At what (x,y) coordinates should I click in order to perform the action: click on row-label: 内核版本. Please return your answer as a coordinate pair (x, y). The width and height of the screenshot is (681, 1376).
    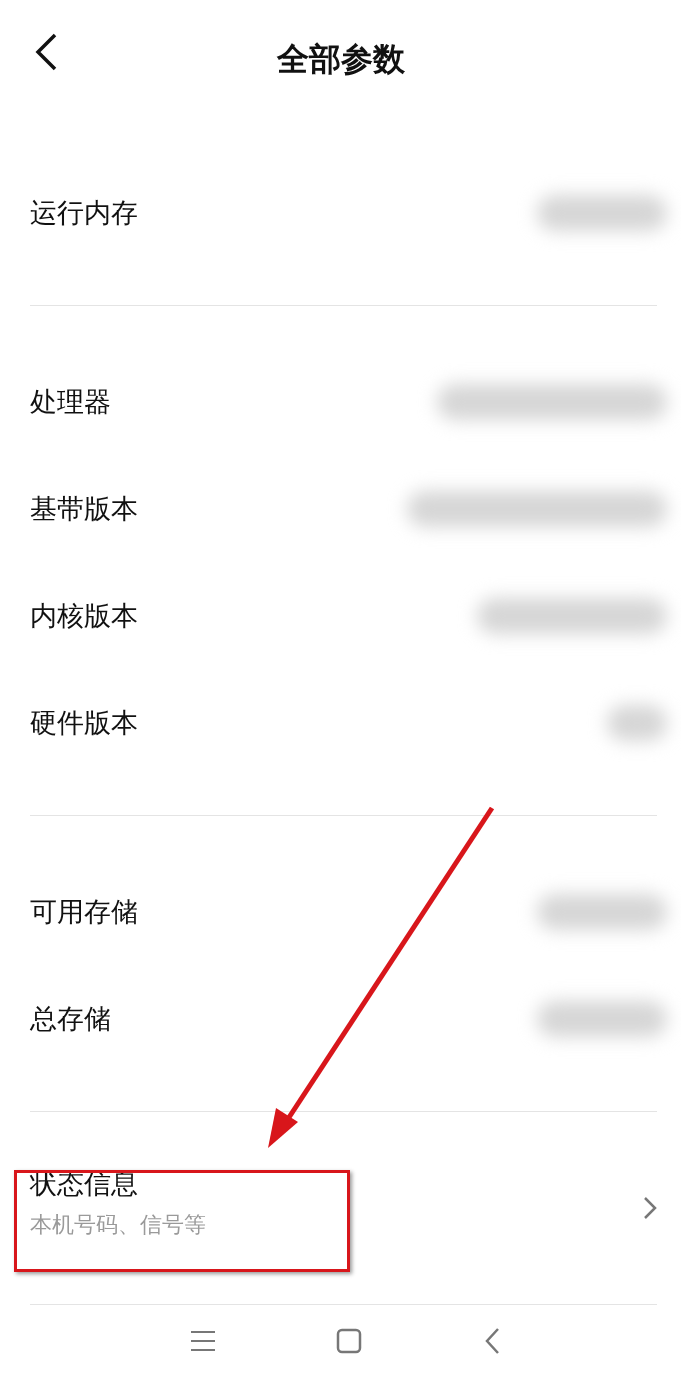
    Looking at the image, I should click on (84, 615).